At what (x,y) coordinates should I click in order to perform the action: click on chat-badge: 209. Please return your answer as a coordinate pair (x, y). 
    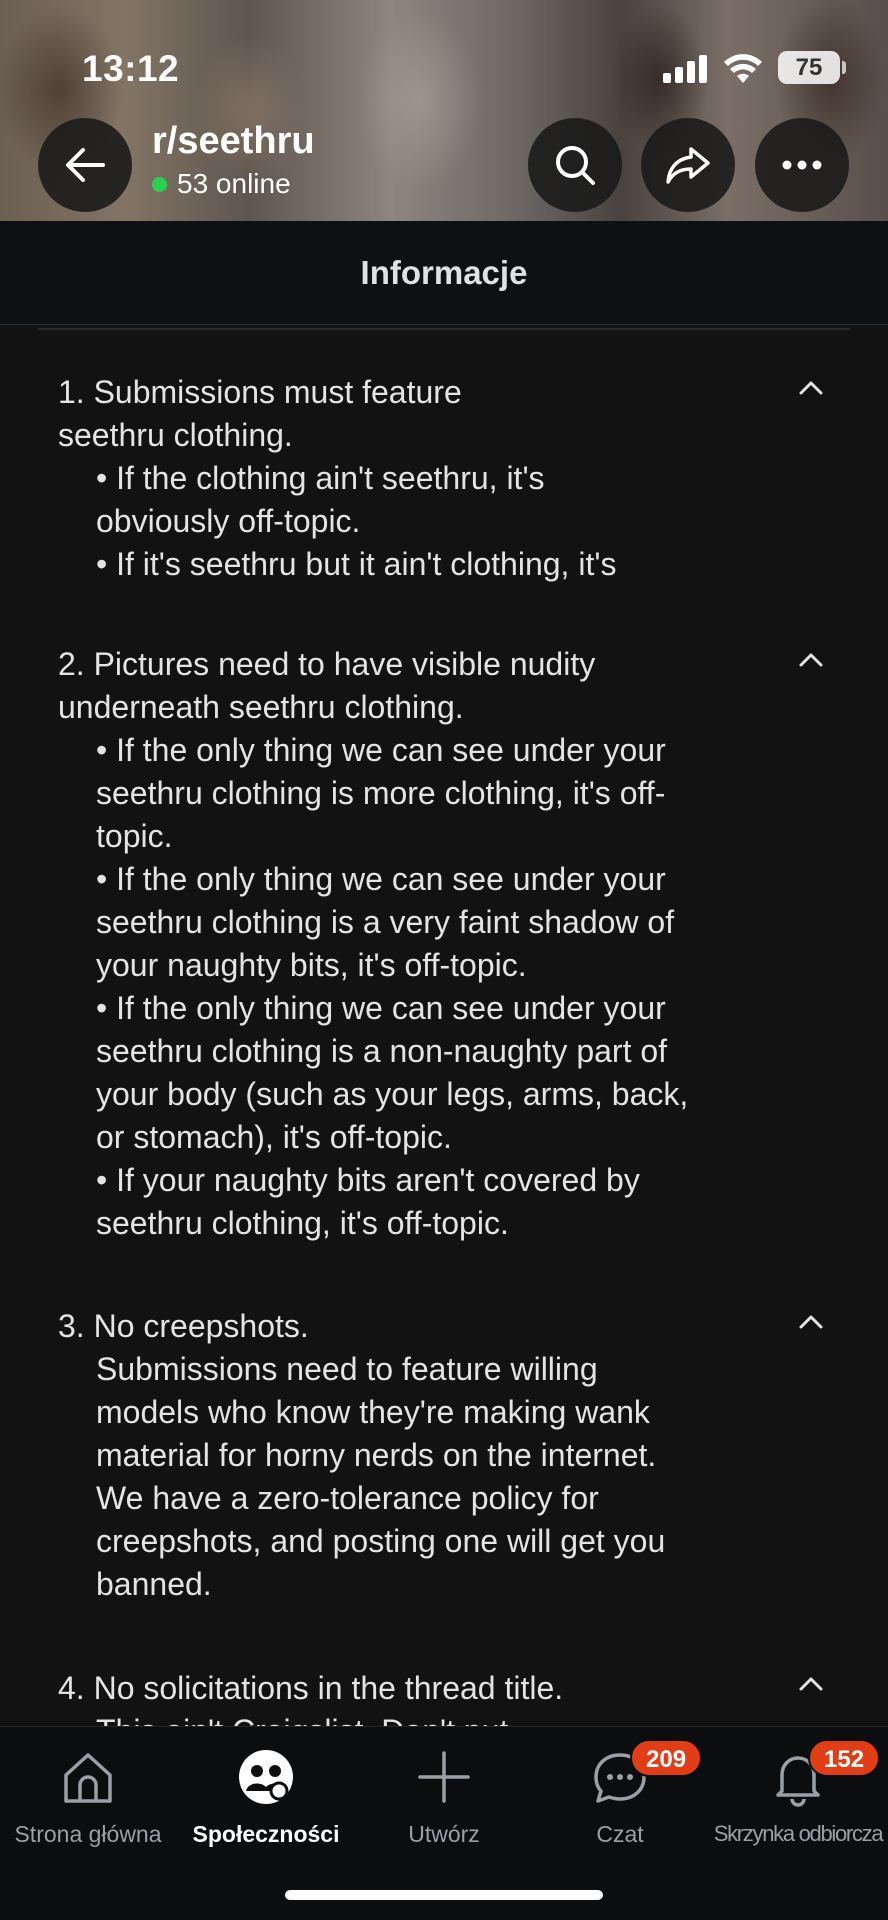
    Looking at the image, I should click on (666, 1758).